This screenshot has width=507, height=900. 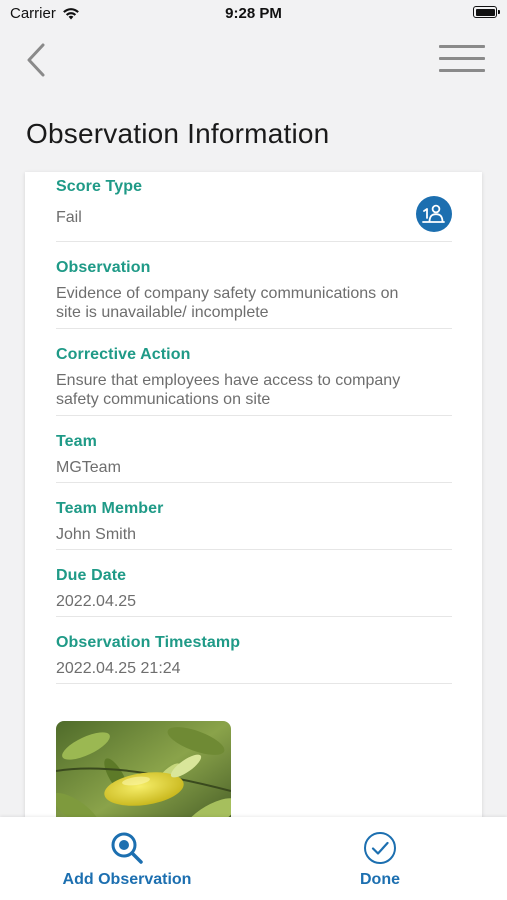 I want to click on menu-bar-middle, so click(x=462, y=58).